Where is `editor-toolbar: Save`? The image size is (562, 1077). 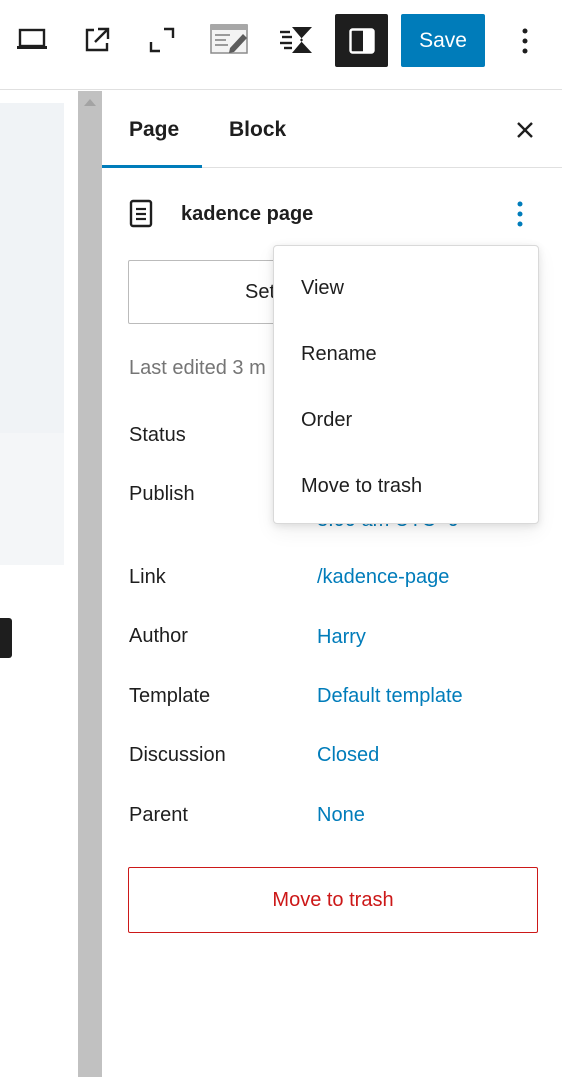 editor-toolbar: Save is located at coordinates (281, 45).